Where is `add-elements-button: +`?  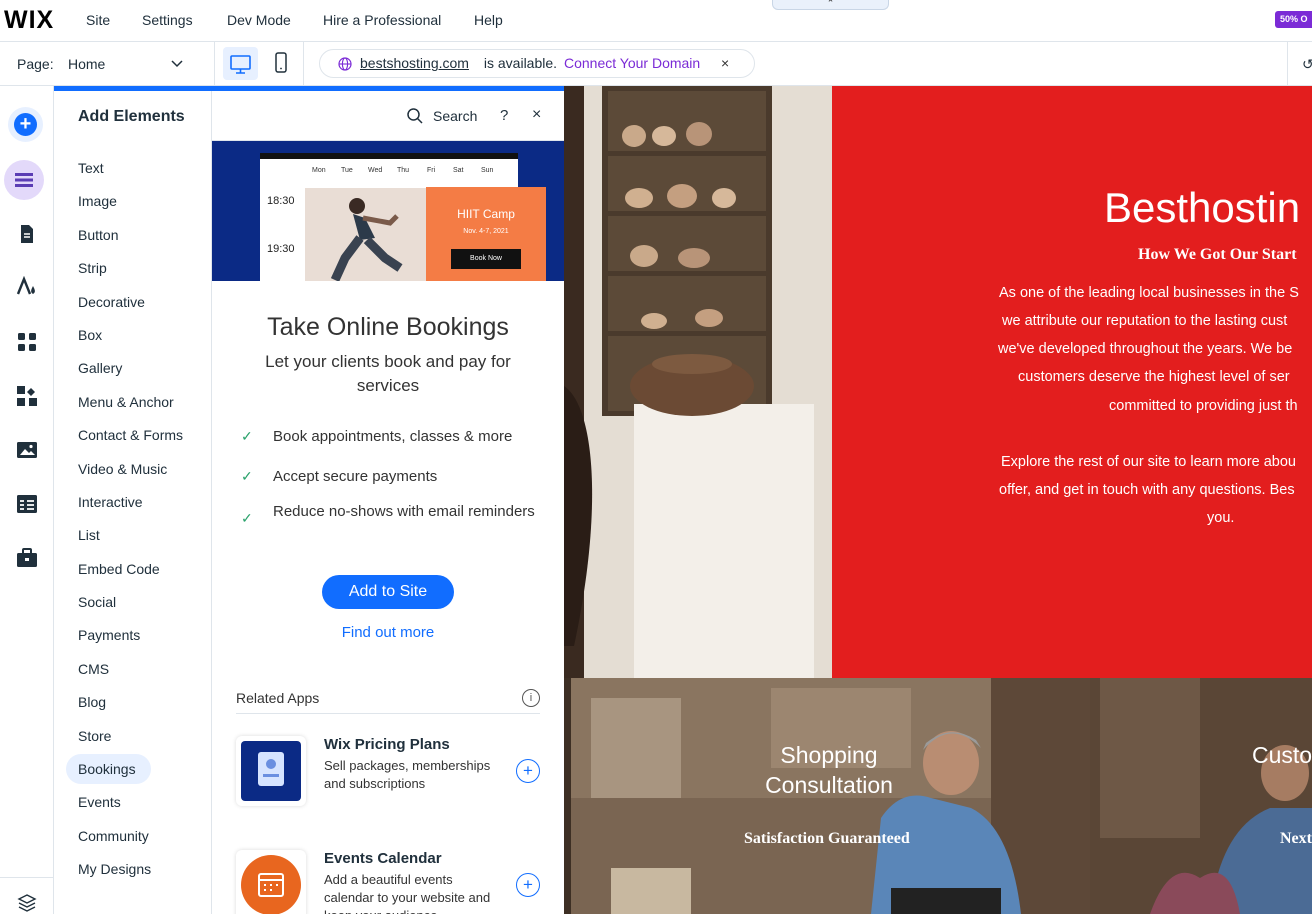 add-elements-button: + is located at coordinates (25, 124).